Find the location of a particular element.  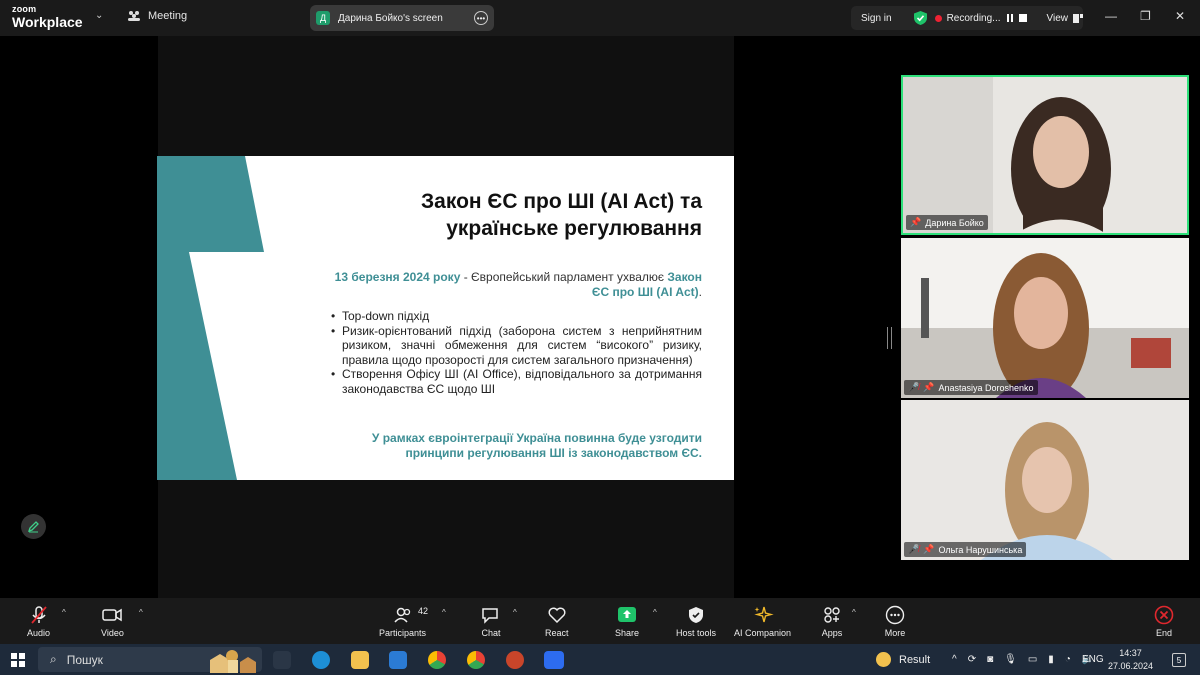

participant-name: Anastasiya Doroshenko is located at coordinates (986, 387).